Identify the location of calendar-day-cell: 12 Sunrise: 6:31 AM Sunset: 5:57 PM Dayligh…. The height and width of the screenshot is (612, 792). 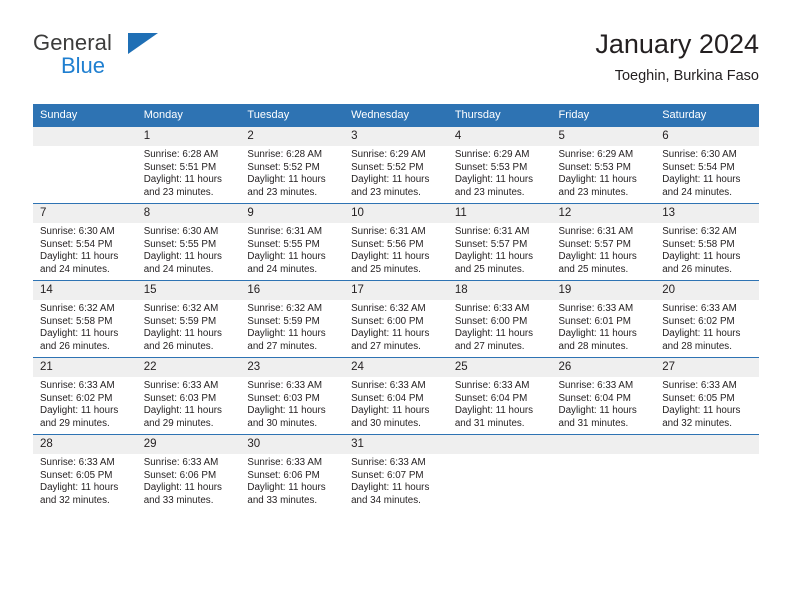
(603, 242).